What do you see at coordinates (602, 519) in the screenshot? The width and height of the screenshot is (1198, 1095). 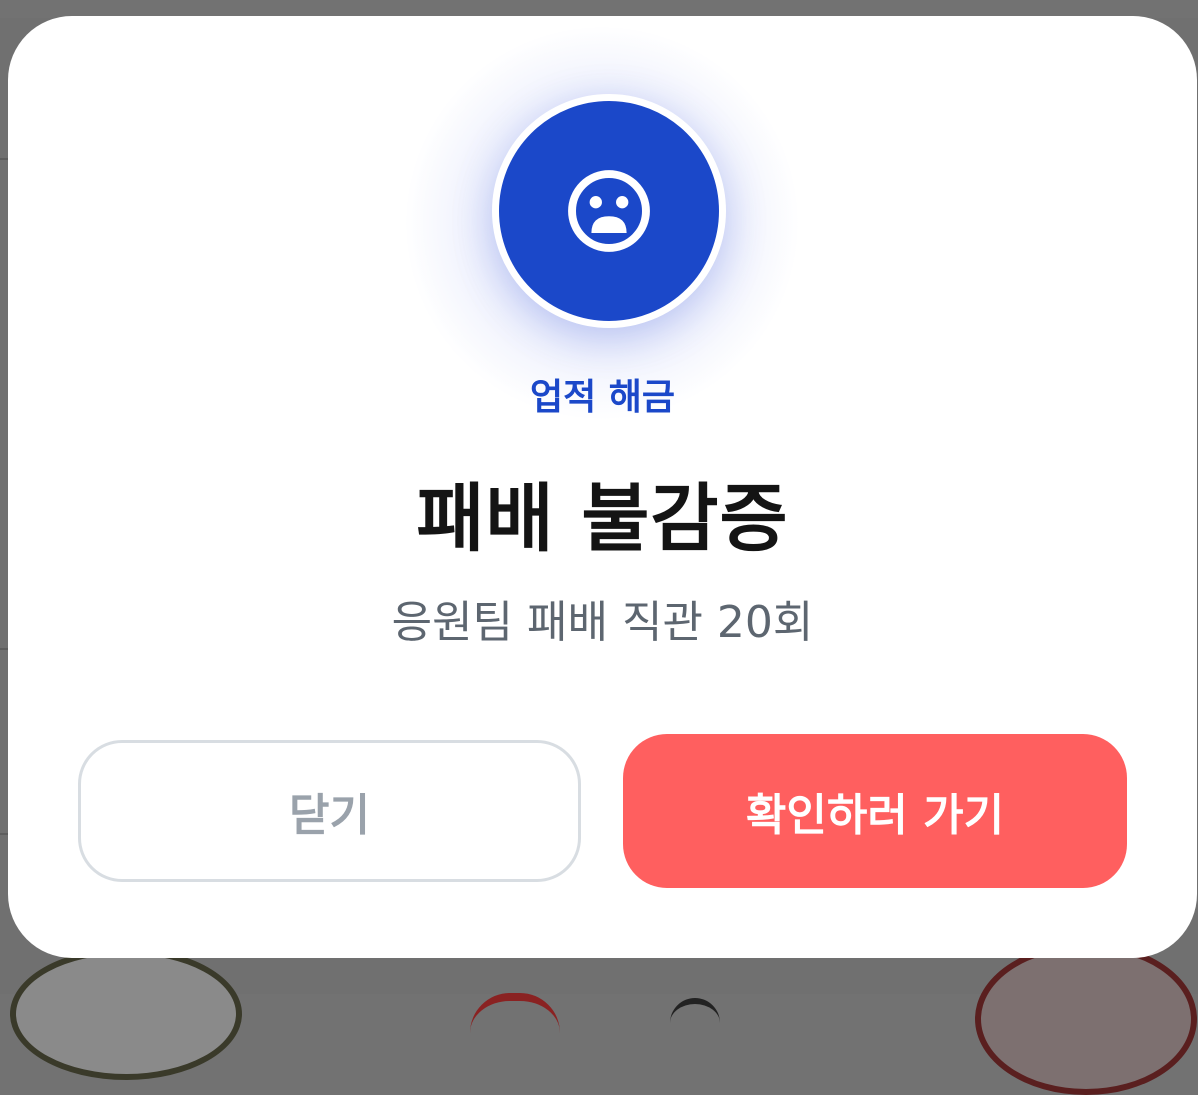 I see `achievement-title: 패배 불감증` at bounding box center [602, 519].